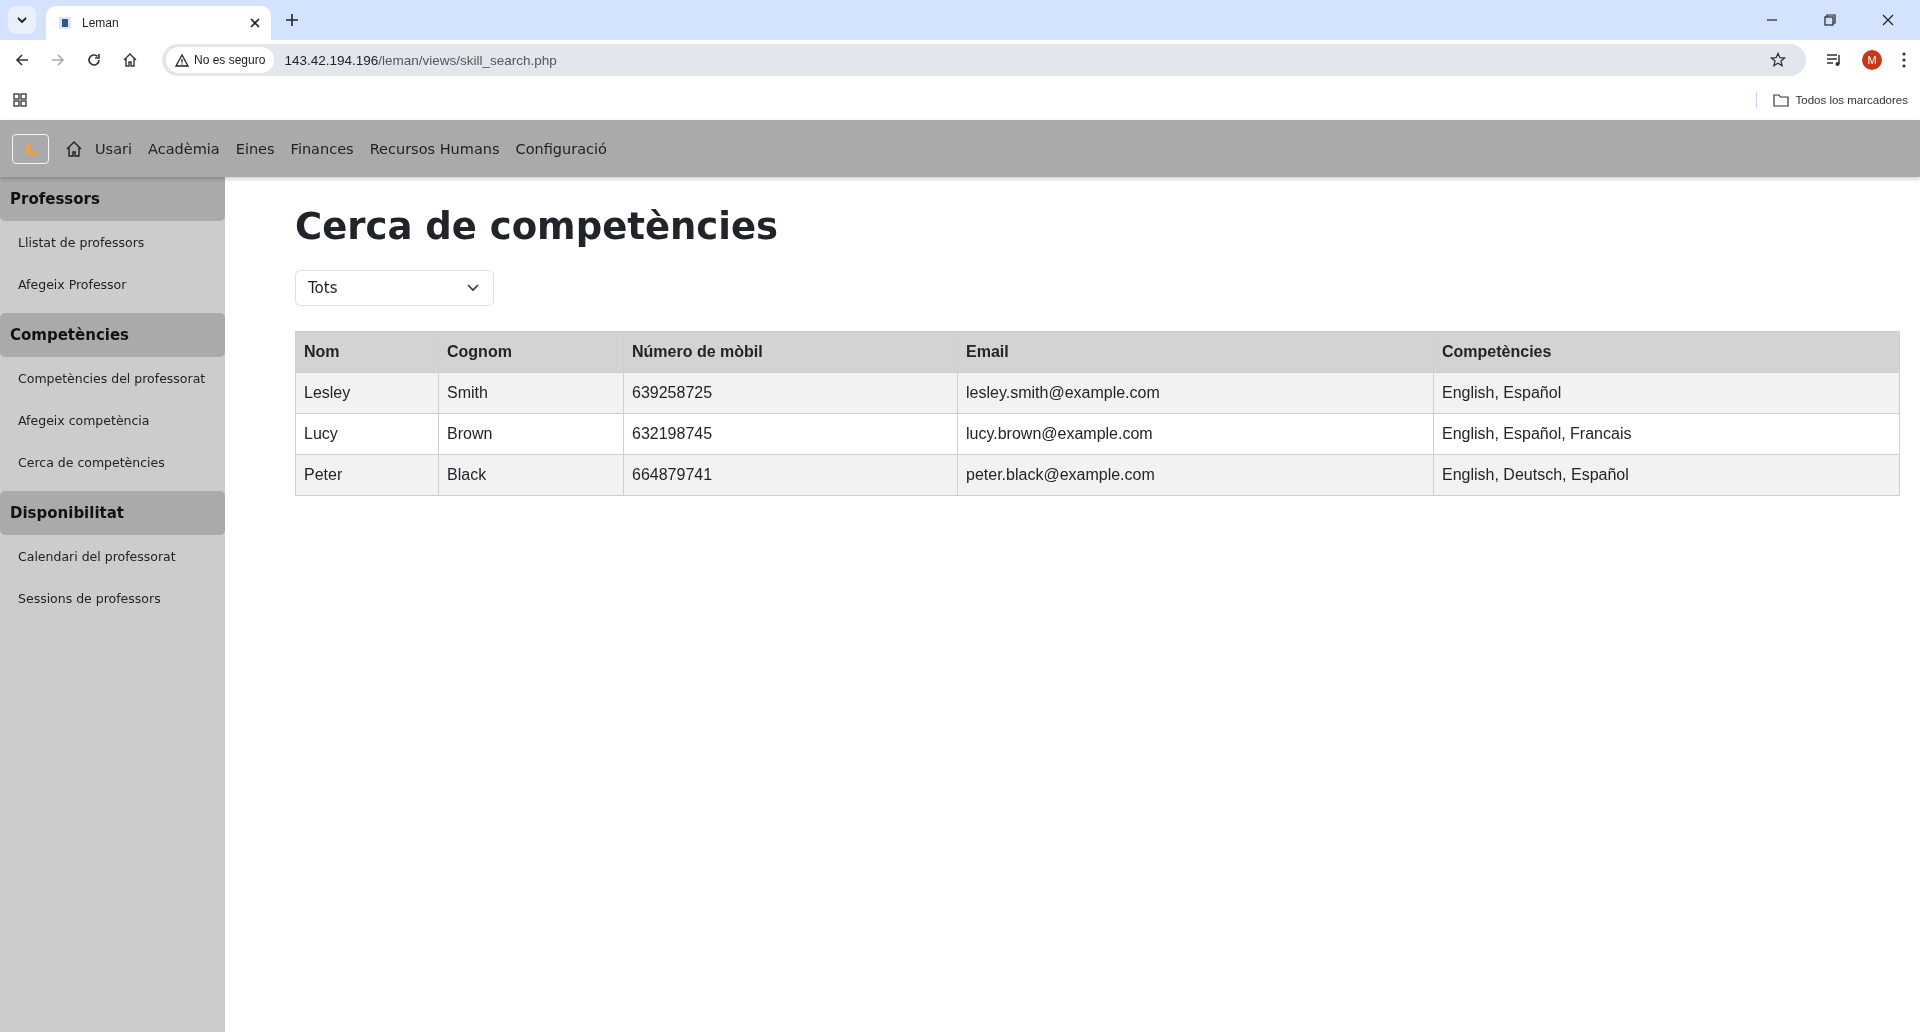 The width and height of the screenshot is (1920, 1032). I want to click on security-chip: No es seguro, so click(220, 60).